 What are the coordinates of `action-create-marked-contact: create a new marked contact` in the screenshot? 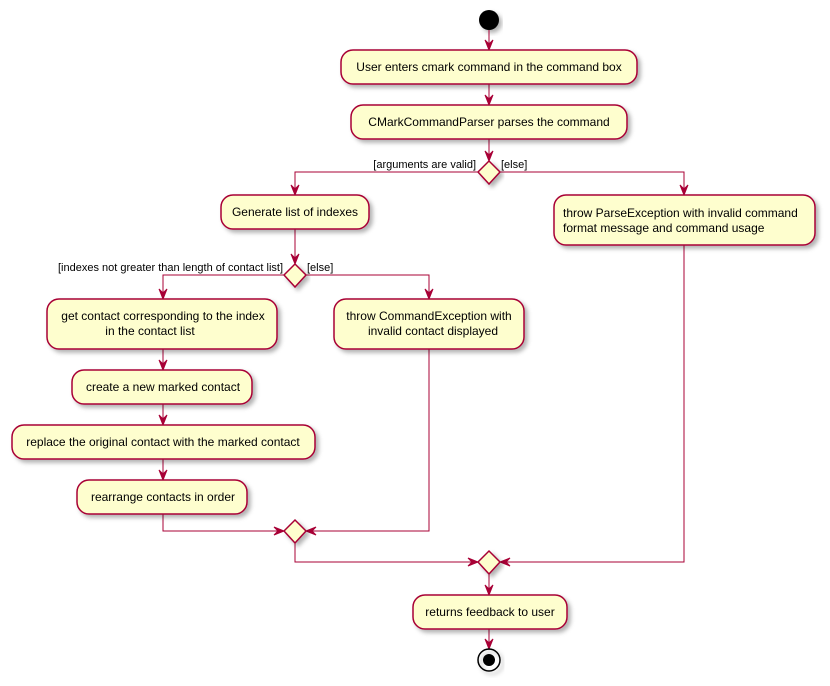 It's located at (162, 387).